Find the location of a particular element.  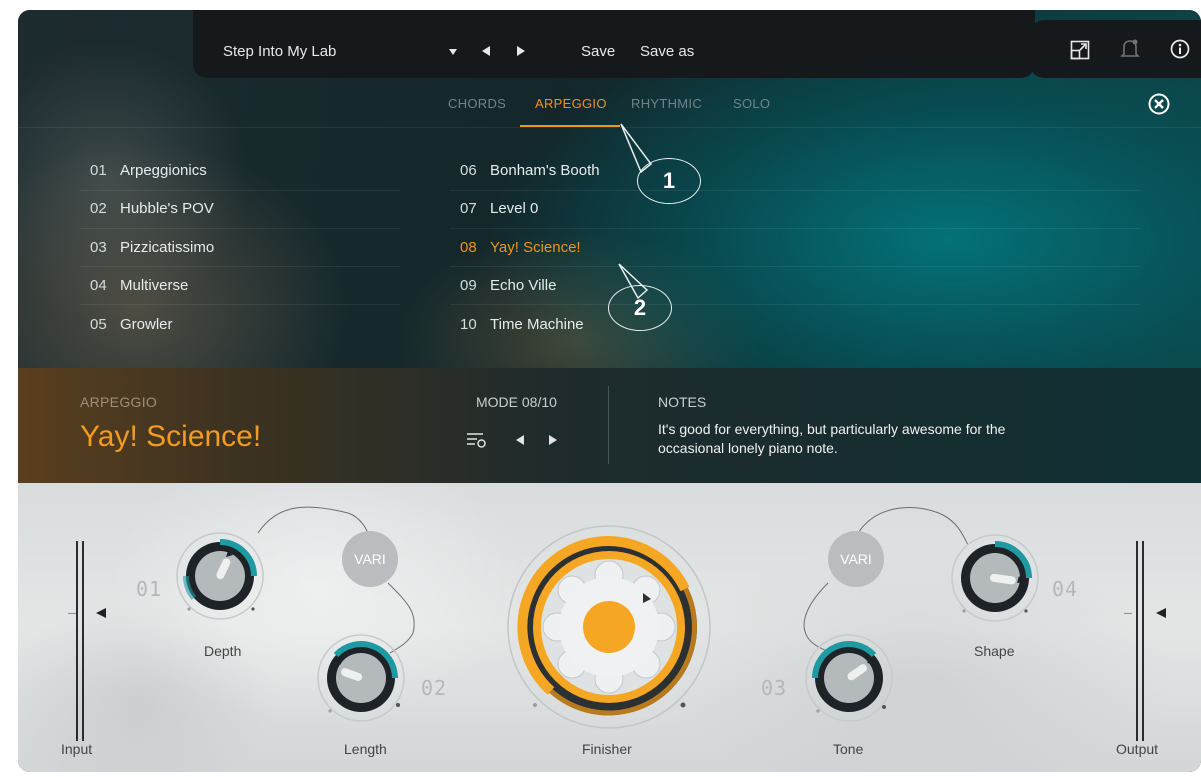

finisher-knob is located at coordinates (609, 627).